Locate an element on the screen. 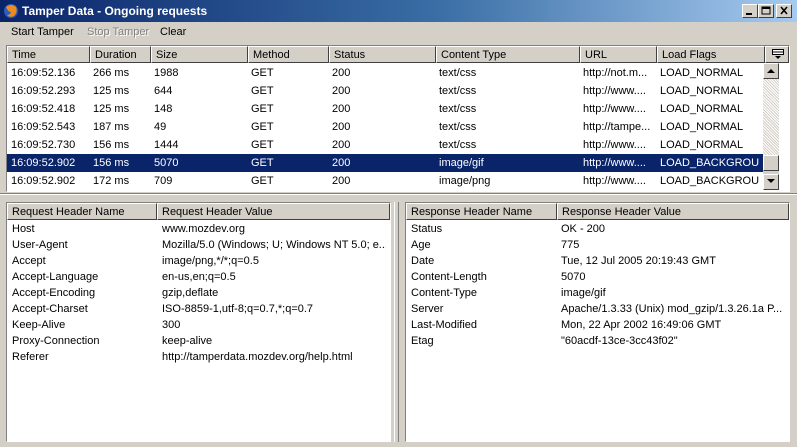  header-name: Accept-Language is located at coordinates (55, 277).